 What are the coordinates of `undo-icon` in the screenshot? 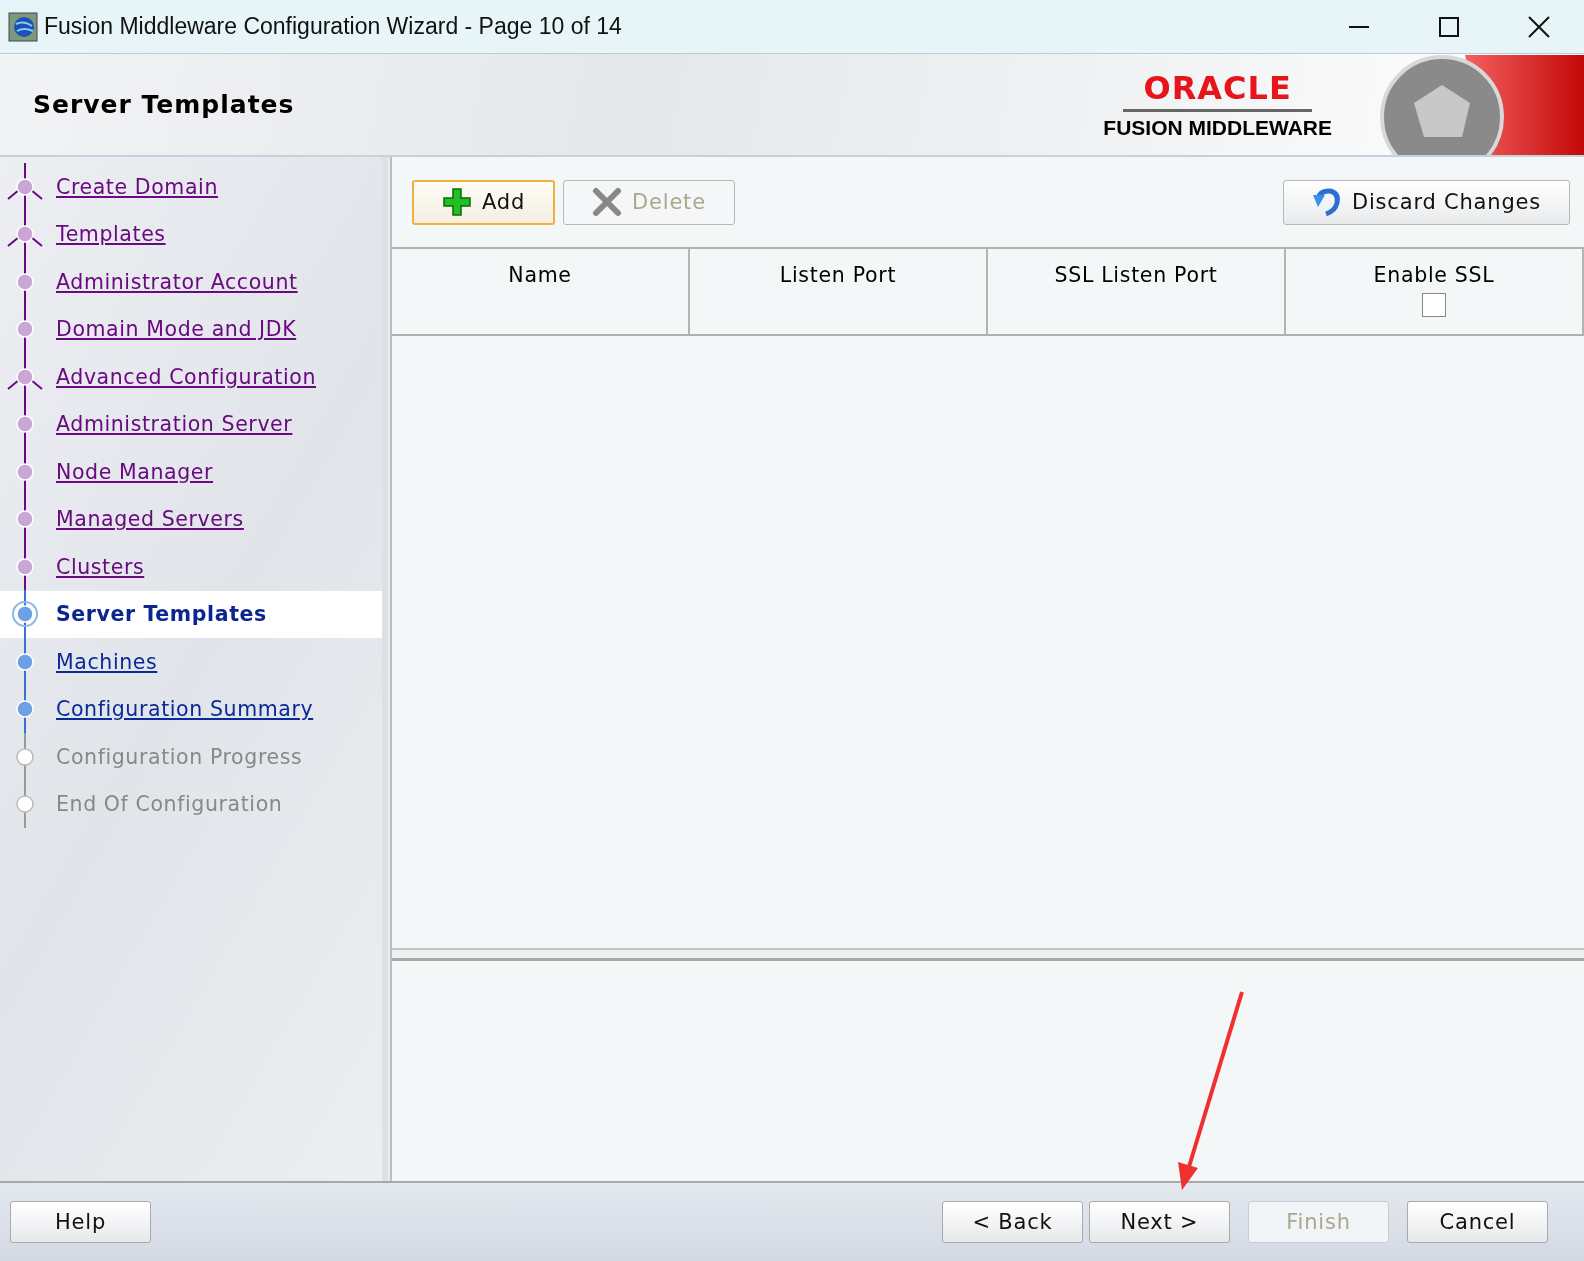 It's located at (1327, 202).